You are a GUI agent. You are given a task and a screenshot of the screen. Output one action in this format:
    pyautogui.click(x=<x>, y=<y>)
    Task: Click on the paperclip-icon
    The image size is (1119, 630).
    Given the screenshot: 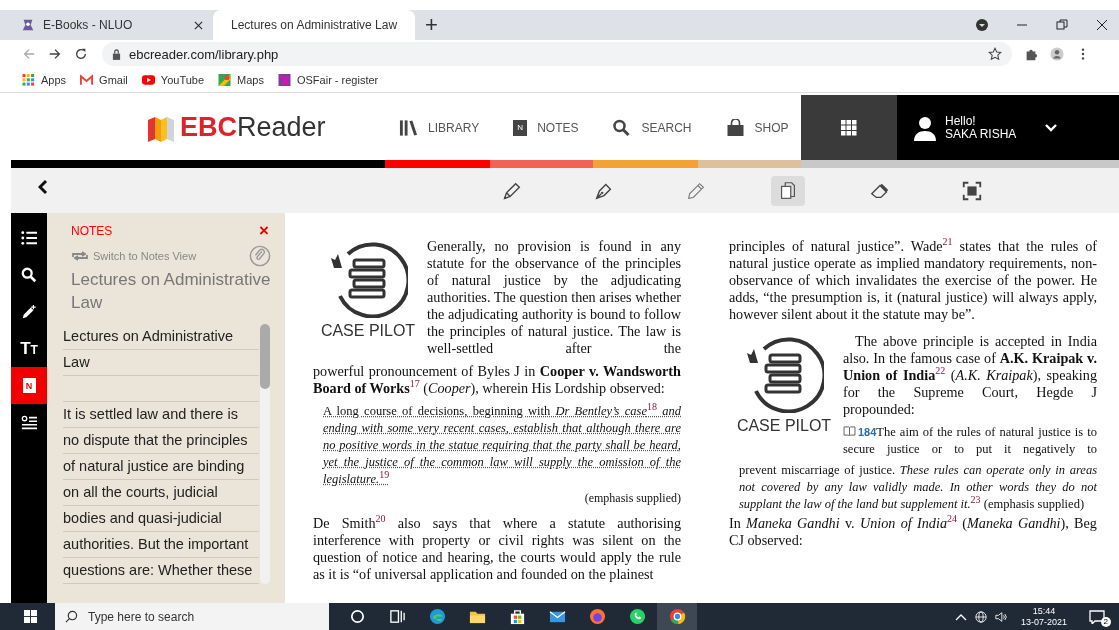 What is the action you would take?
    pyautogui.click(x=260, y=256)
    